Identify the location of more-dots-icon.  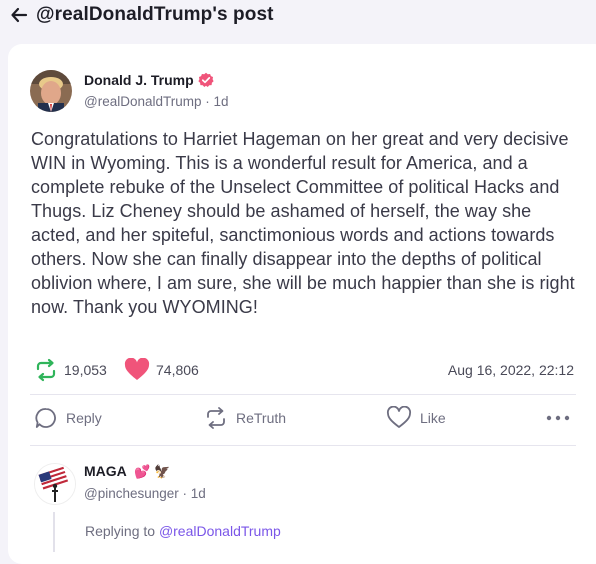
(558, 418).